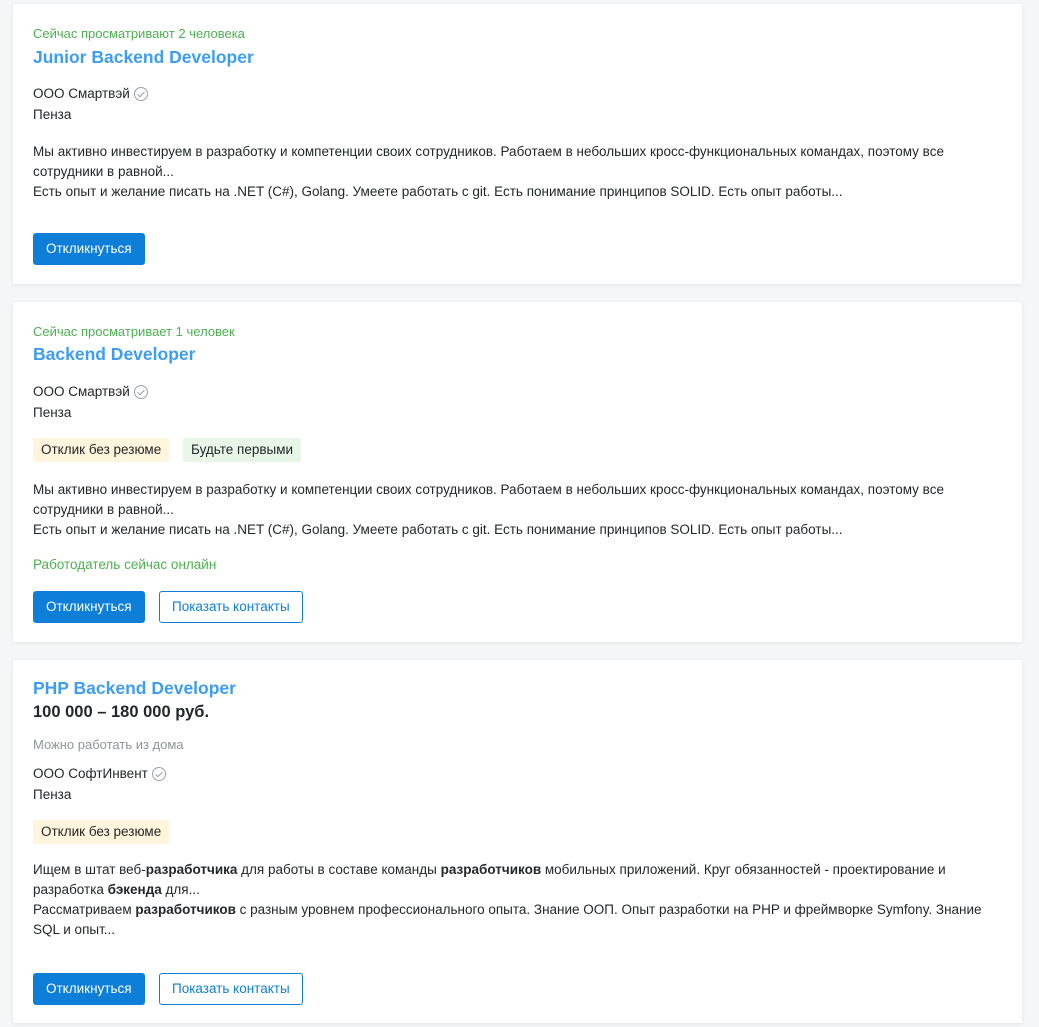 The width and height of the screenshot is (1039, 1027). Describe the element at coordinates (134, 688) in the screenshot. I see `vacancy-title-link: PHP Backend Developer` at that location.